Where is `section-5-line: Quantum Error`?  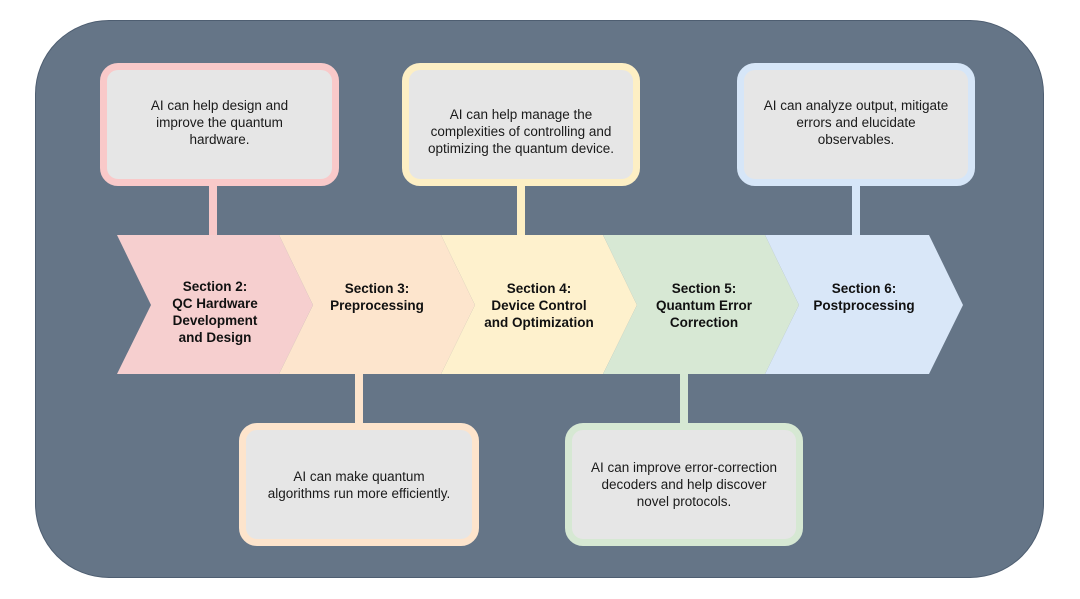 section-5-line: Quantum Error is located at coordinates (703, 305).